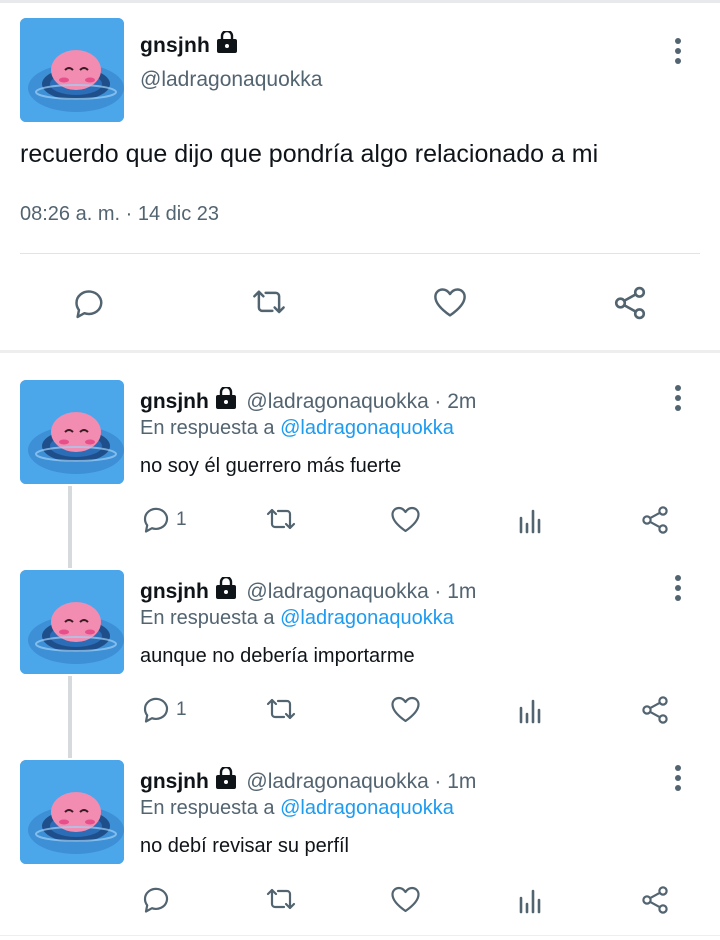 The image size is (720, 940). I want to click on tweet-text: no soy él guerrero más fuerte, so click(271, 466).